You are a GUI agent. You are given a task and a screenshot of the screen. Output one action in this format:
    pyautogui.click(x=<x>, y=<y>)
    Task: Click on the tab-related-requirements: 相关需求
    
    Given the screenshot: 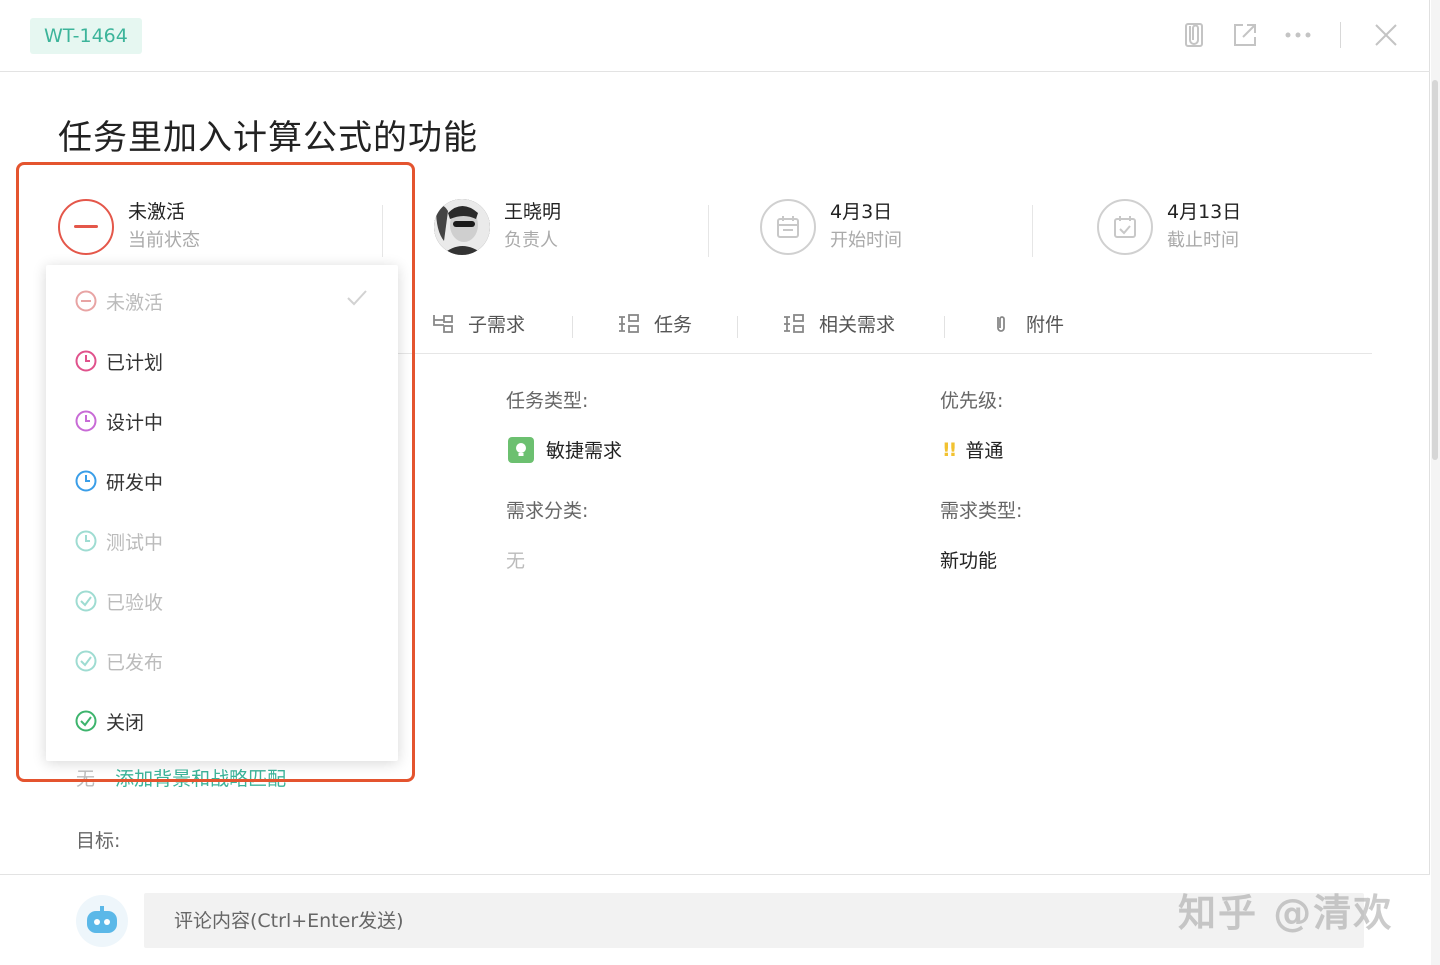 What is the action you would take?
    pyautogui.click(x=839, y=323)
    